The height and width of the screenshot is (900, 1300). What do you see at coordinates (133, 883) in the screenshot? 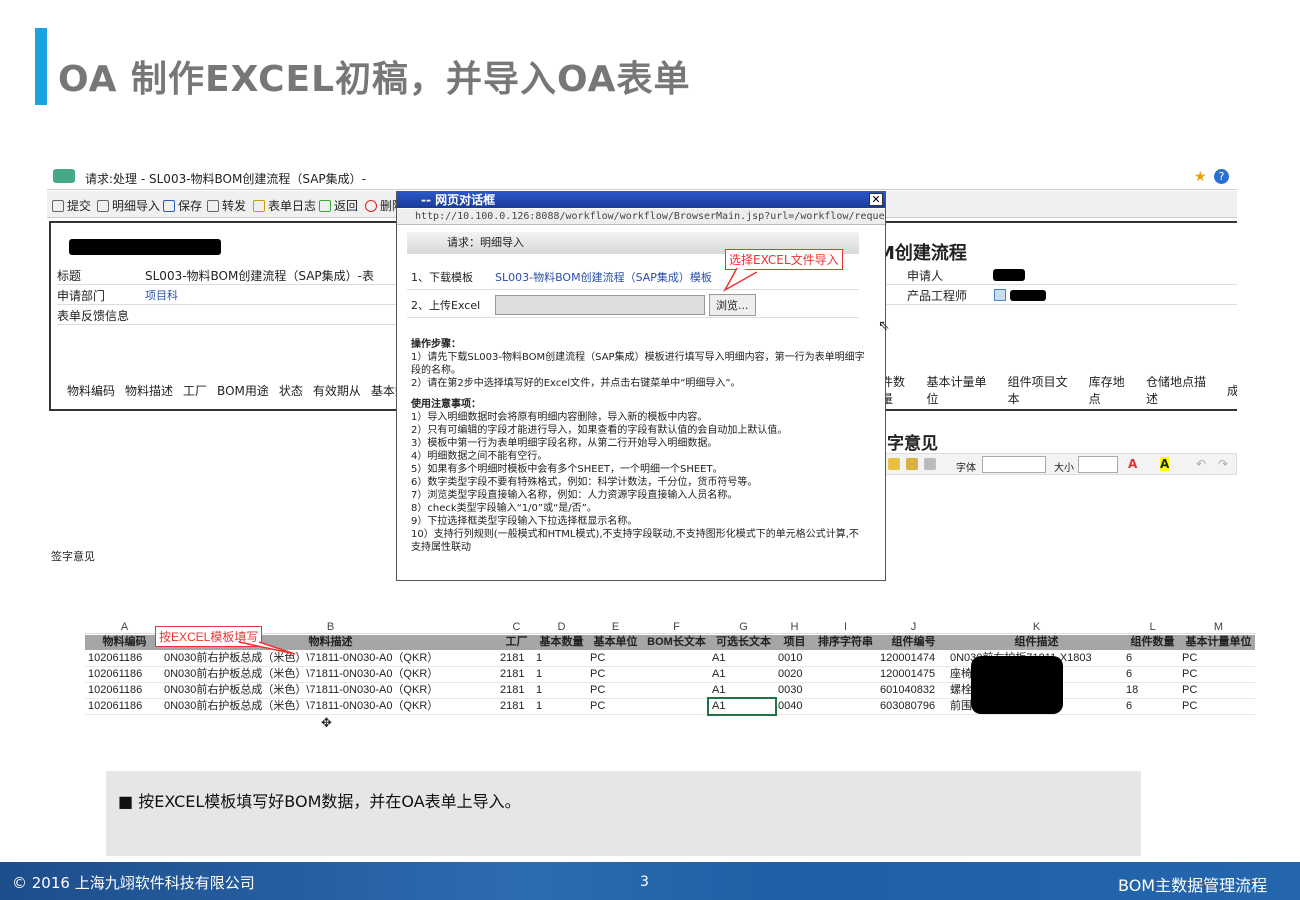
I see `copyright: © 2016 上海九翊软件科技有限公司` at bounding box center [133, 883].